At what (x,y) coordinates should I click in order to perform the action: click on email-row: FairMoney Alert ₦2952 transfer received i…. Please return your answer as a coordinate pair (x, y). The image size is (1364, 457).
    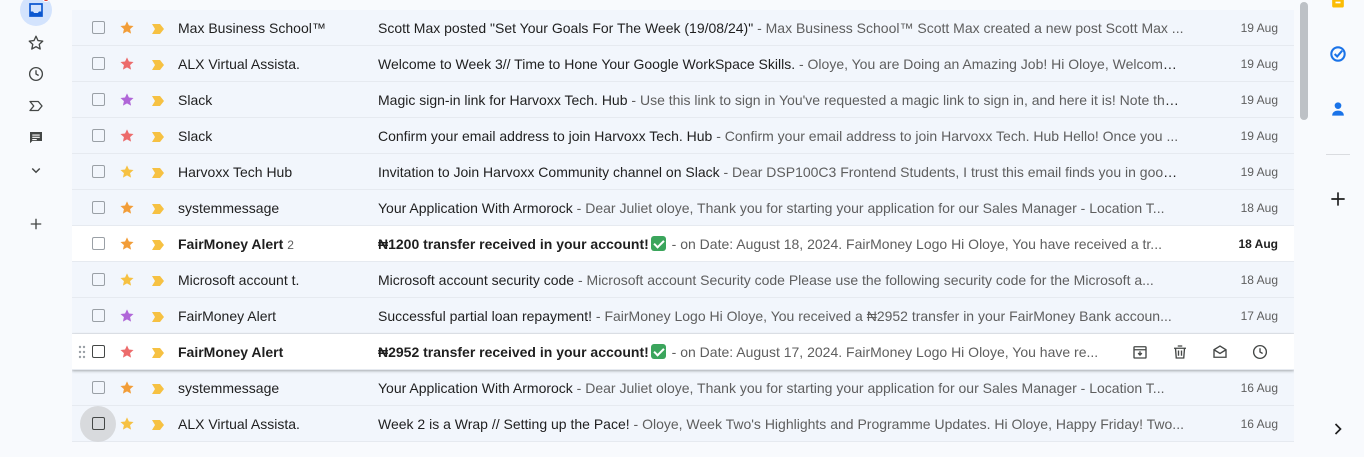
    Looking at the image, I should click on (683, 352).